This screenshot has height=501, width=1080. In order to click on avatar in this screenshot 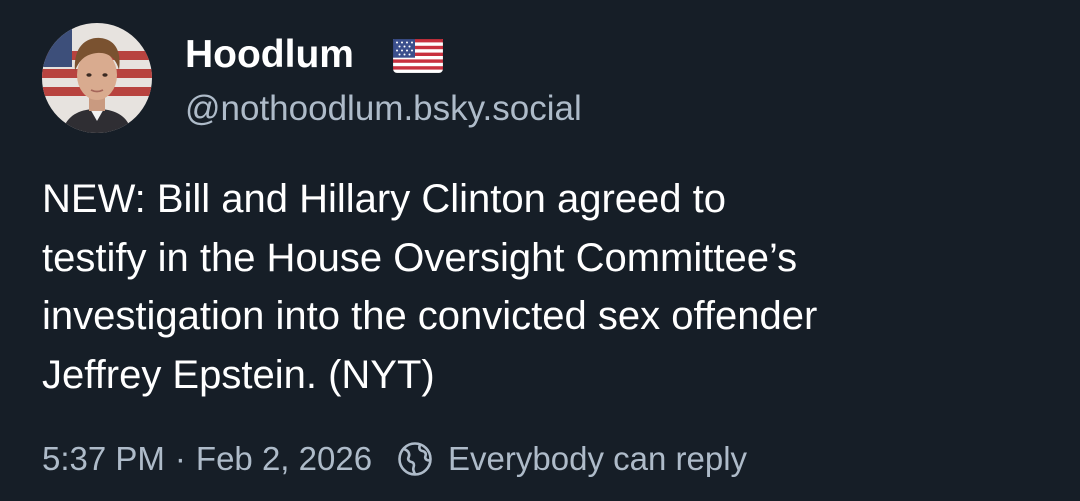, I will do `click(97, 78)`.